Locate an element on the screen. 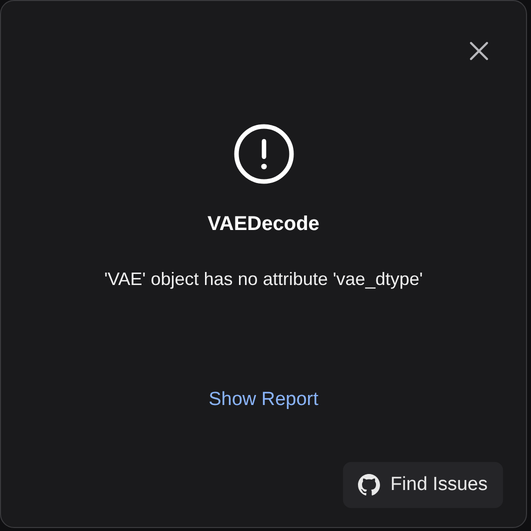  error-title: VAEDecode is located at coordinates (264, 224).